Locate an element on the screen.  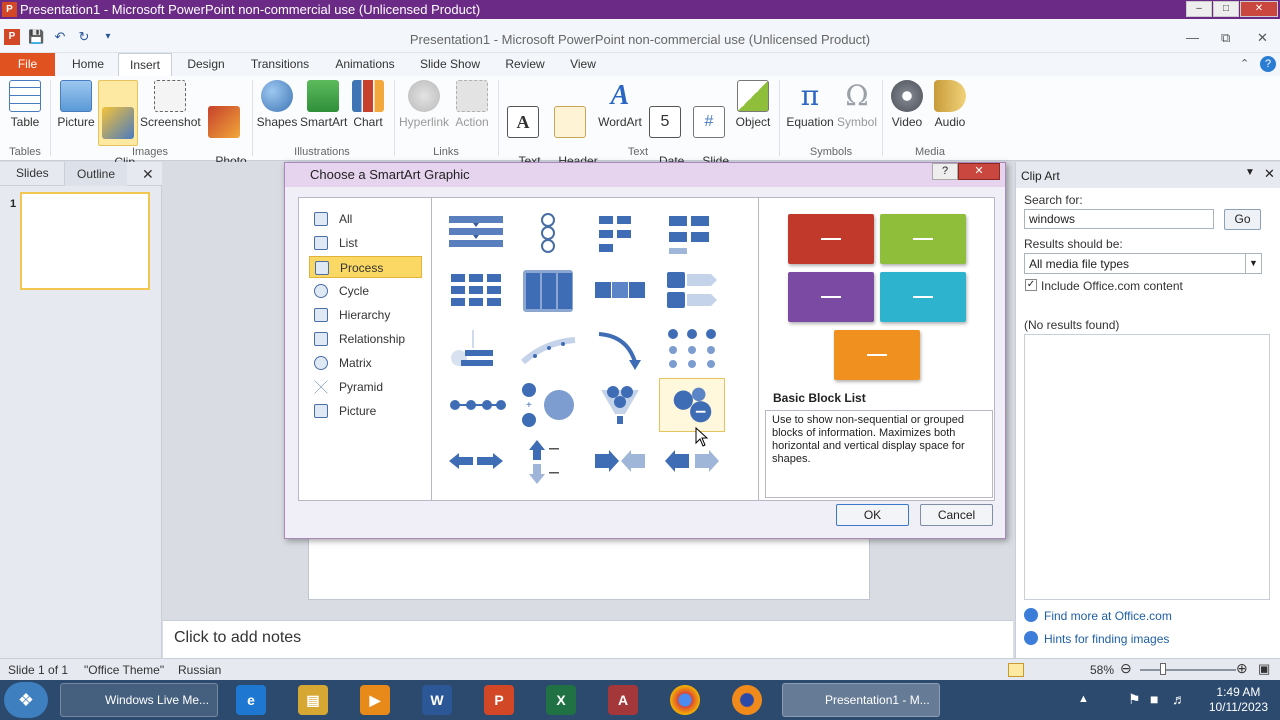
internet-explorer-icon: e is located at coordinates (251, 700).